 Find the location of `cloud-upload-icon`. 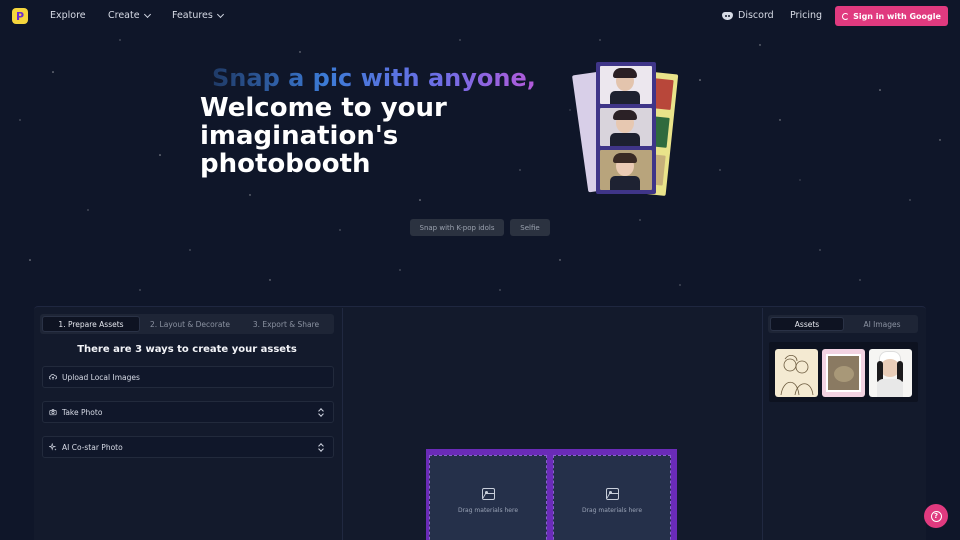

cloud-upload-icon is located at coordinates (53, 377).